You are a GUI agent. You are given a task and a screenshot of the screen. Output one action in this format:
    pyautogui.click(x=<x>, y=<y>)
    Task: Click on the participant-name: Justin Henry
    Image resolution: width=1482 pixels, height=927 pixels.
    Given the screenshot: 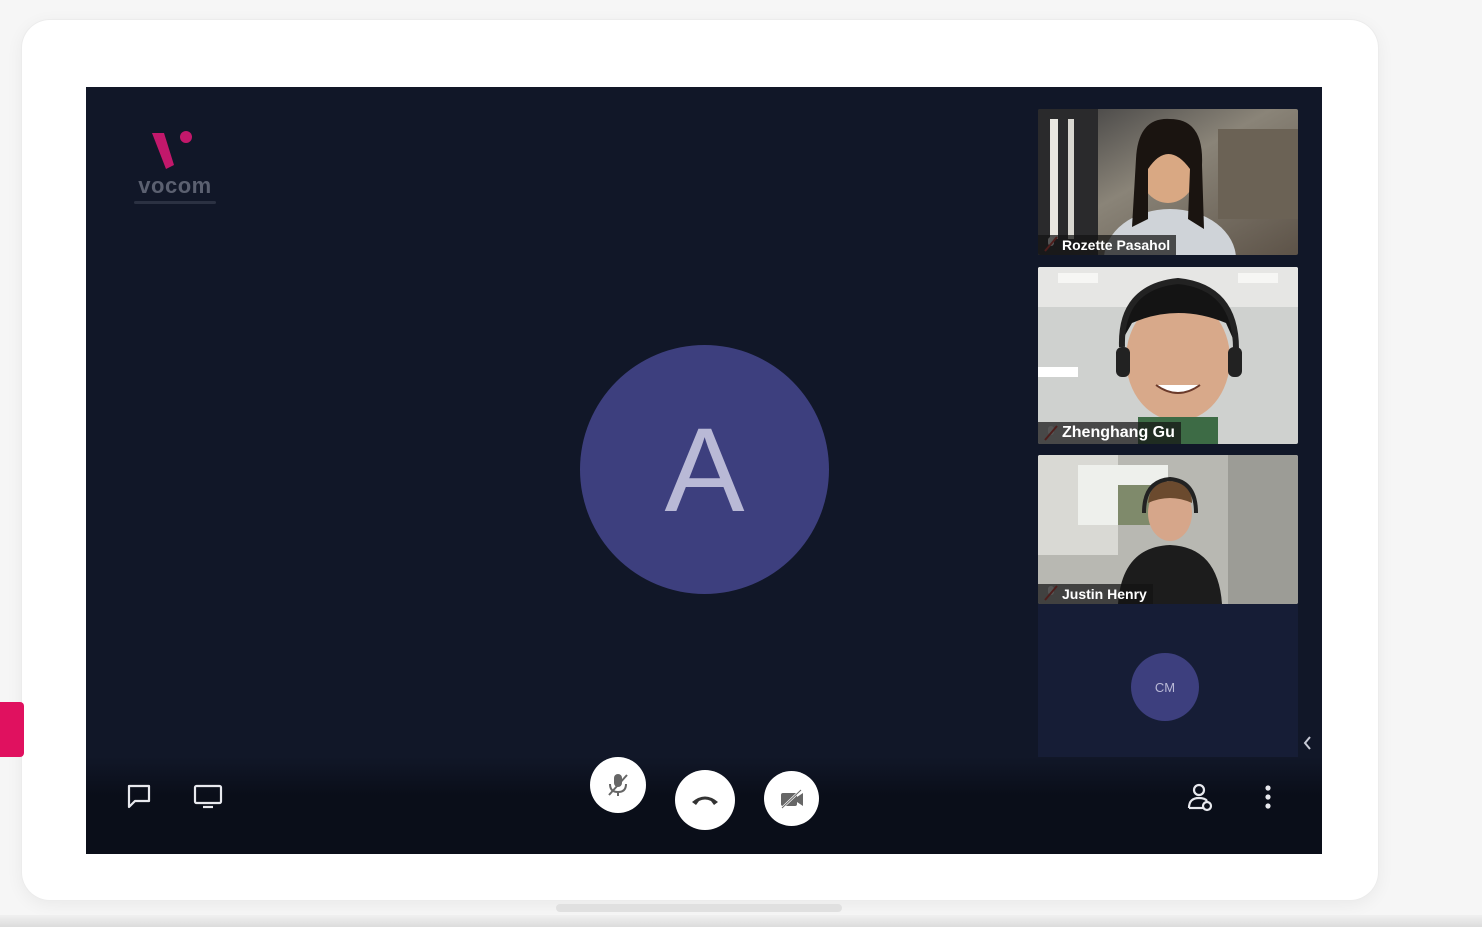 What is the action you would take?
    pyautogui.click(x=1095, y=594)
    